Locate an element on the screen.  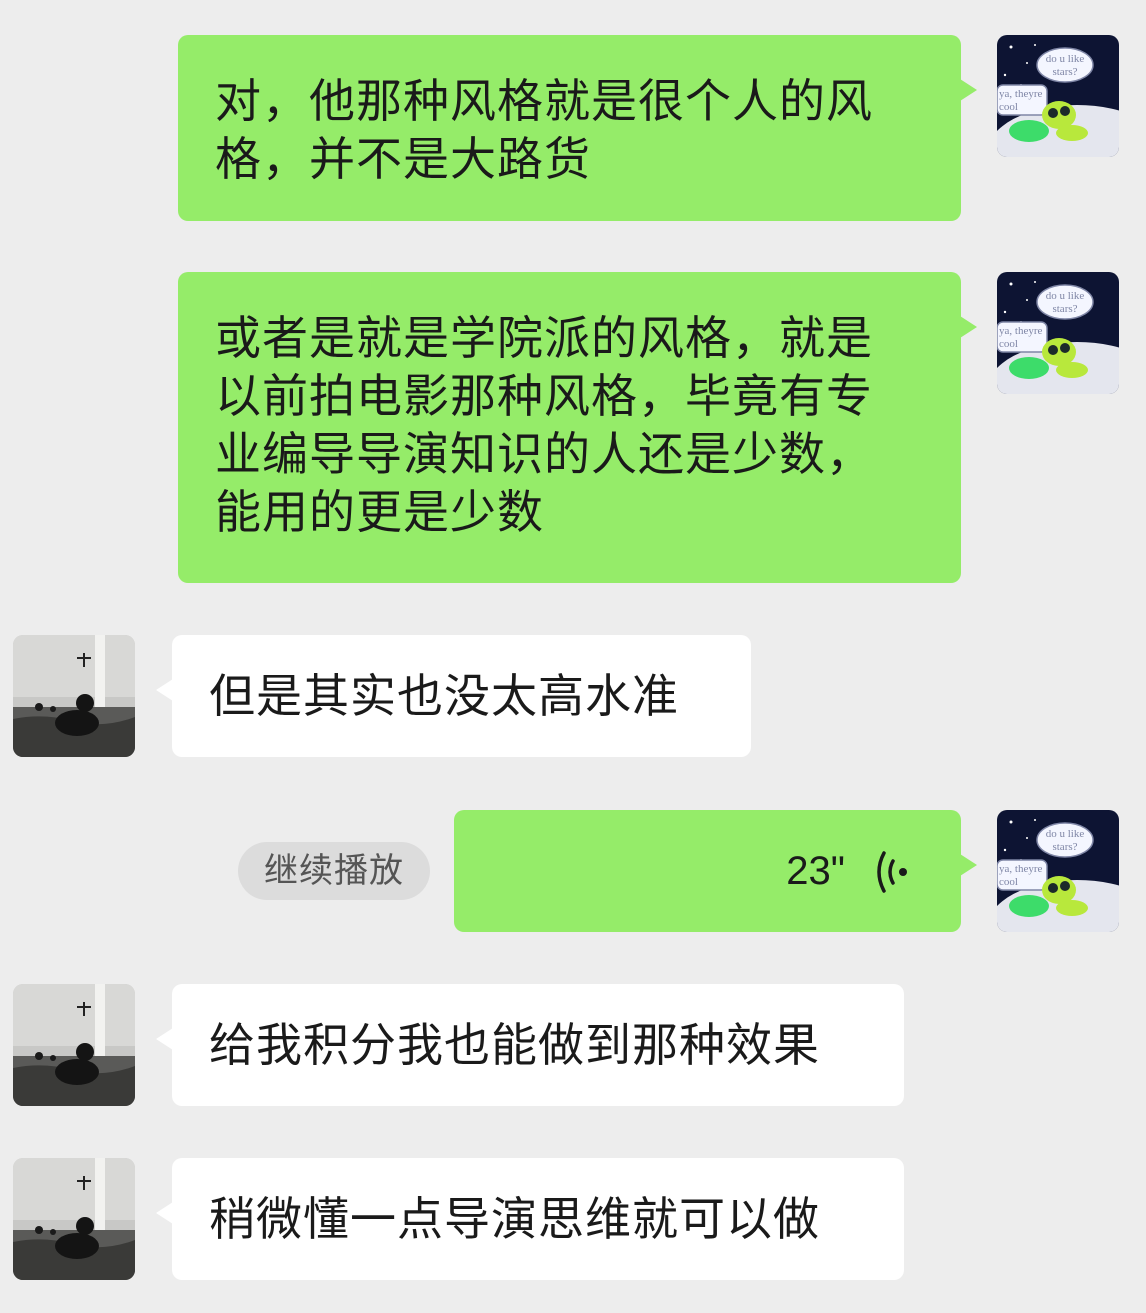
message-text-line: 格，并不是大路货 is located at coordinates (403, 159).